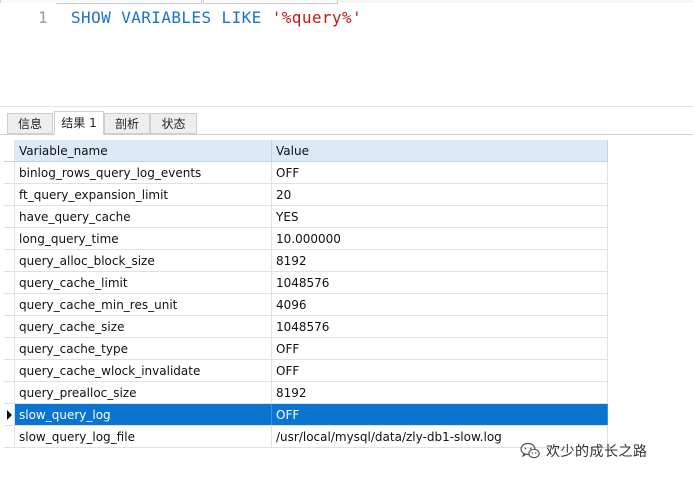 The width and height of the screenshot is (693, 480). Describe the element at coordinates (241, 17) in the screenshot. I see `sql-keyword-like: LIKE` at that location.